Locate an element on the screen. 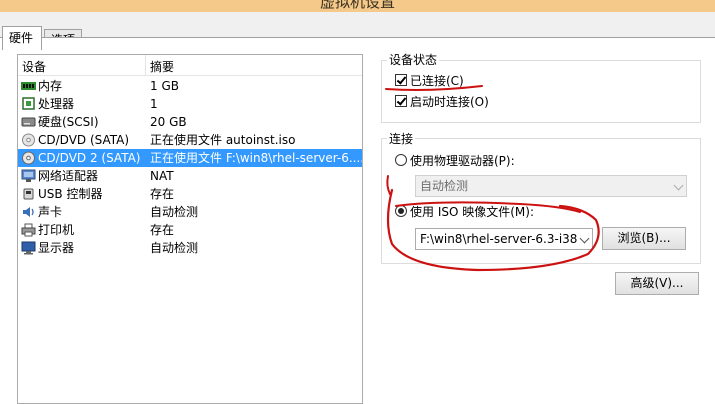  sound-card-icon is located at coordinates (28, 212).